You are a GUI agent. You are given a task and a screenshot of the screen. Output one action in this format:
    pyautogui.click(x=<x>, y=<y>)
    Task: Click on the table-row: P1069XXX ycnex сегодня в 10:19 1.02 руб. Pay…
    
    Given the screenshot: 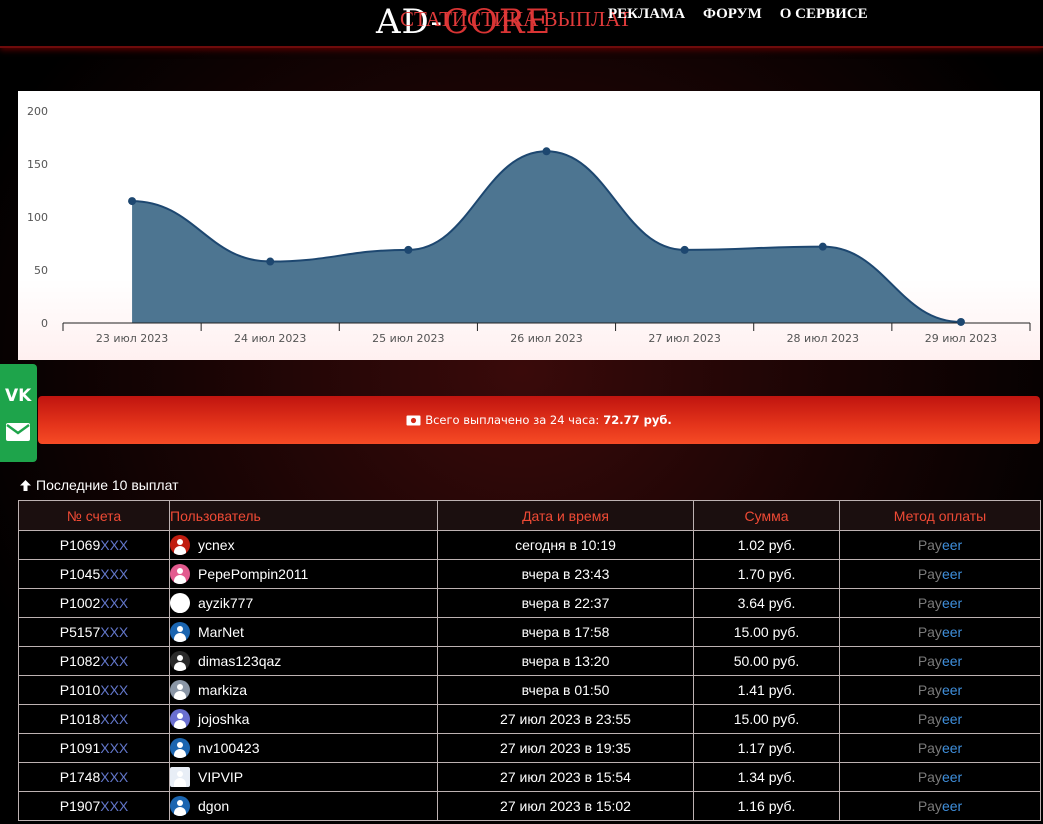 What is the action you would take?
    pyautogui.click(x=529, y=545)
    